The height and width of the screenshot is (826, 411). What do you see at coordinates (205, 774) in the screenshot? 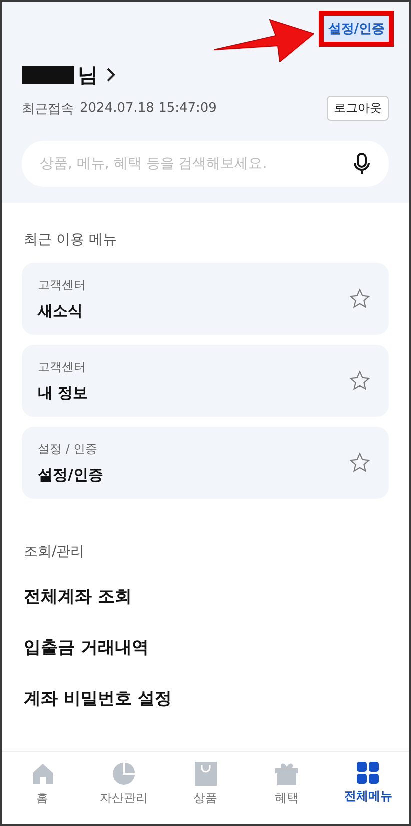
I see `shopping-bag-icon` at bounding box center [205, 774].